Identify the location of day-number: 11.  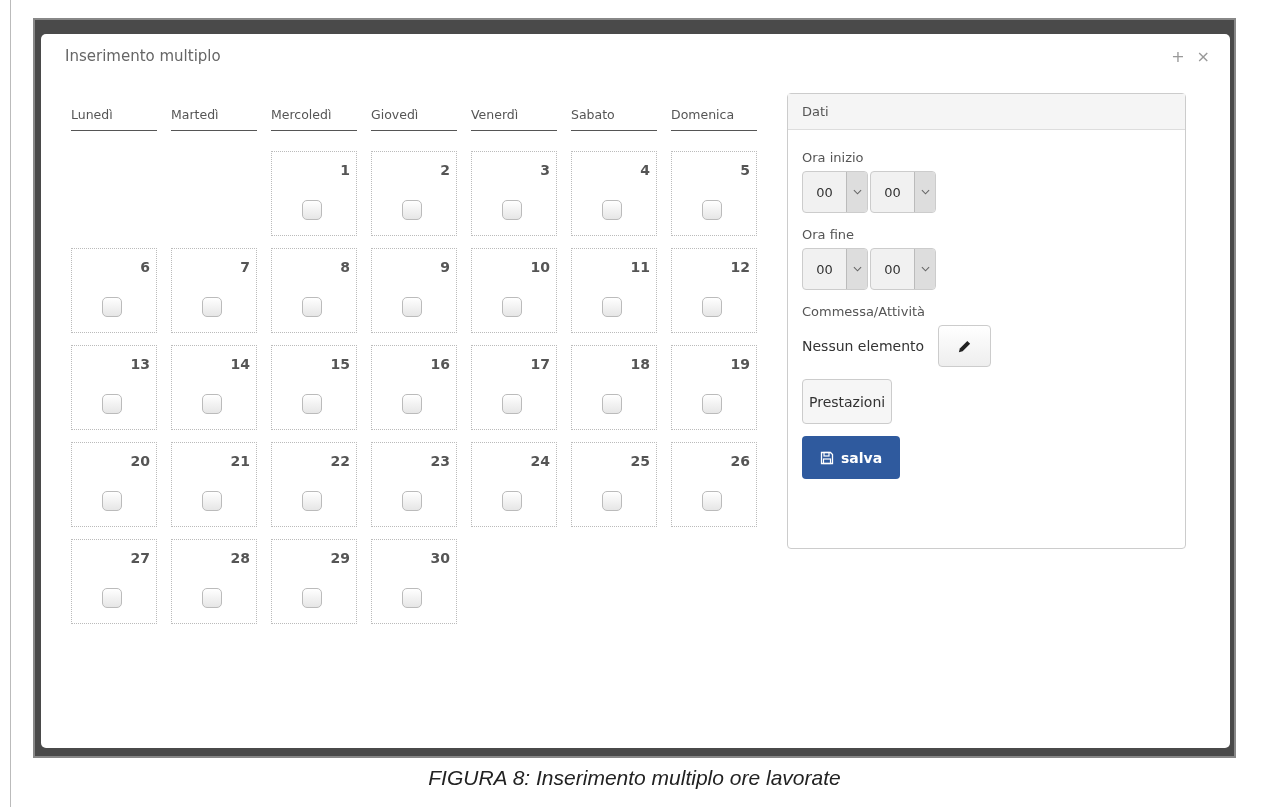
(640, 267).